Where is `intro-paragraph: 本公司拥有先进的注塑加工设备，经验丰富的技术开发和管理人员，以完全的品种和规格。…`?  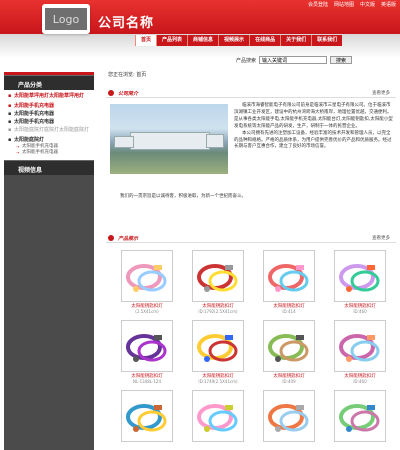
intro-paragraph: 本公司拥有先进的注塑加工设备，经验丰富的技术开发和管理人员，以完全的品种和规格。… is located at coordinates (313, 140).